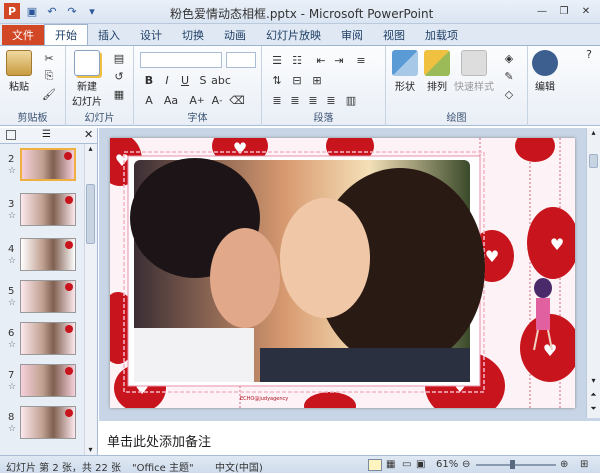 This screenshot has width=600, height=474. I want to click on notes-pane: 单击此处添加备注, so click(349, 436).